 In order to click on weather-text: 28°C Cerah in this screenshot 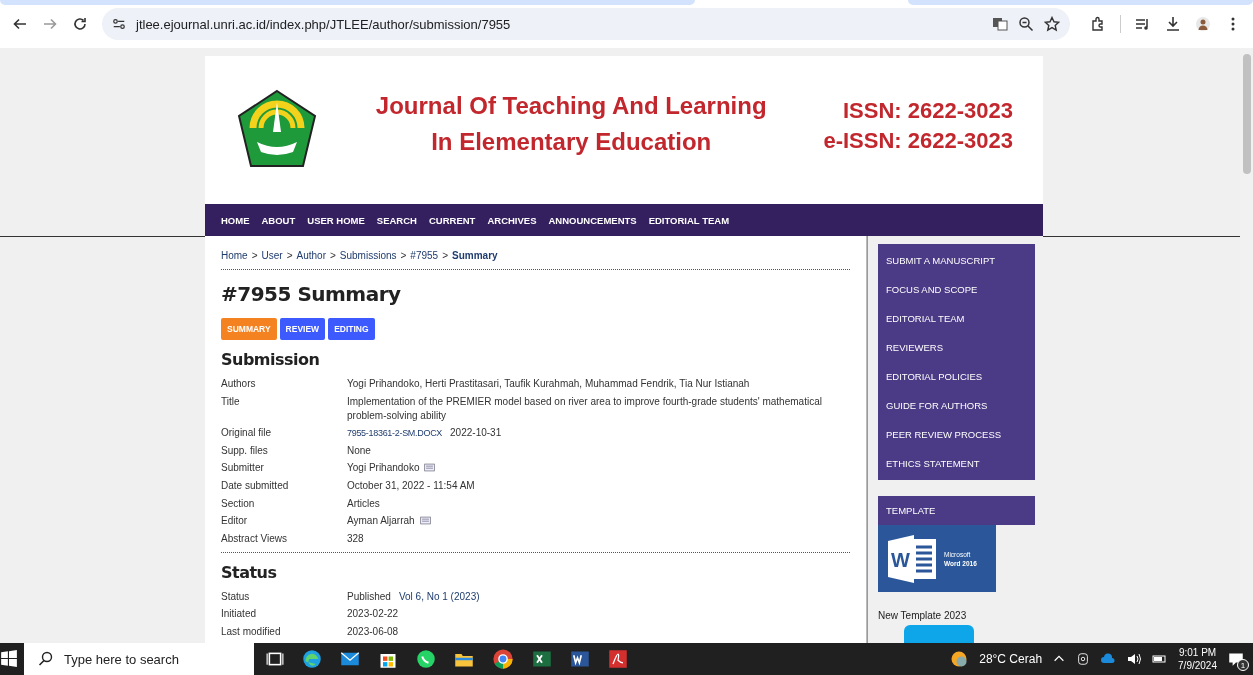, I will do `click(1011, 659)`.